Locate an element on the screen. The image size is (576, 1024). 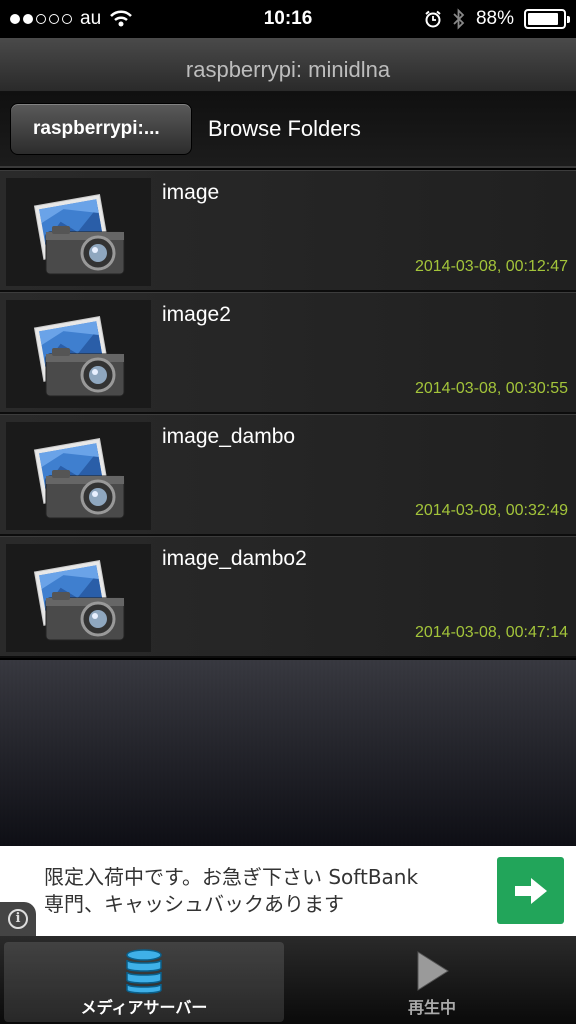
status-right: 88% is located at coordinates (497, 19).